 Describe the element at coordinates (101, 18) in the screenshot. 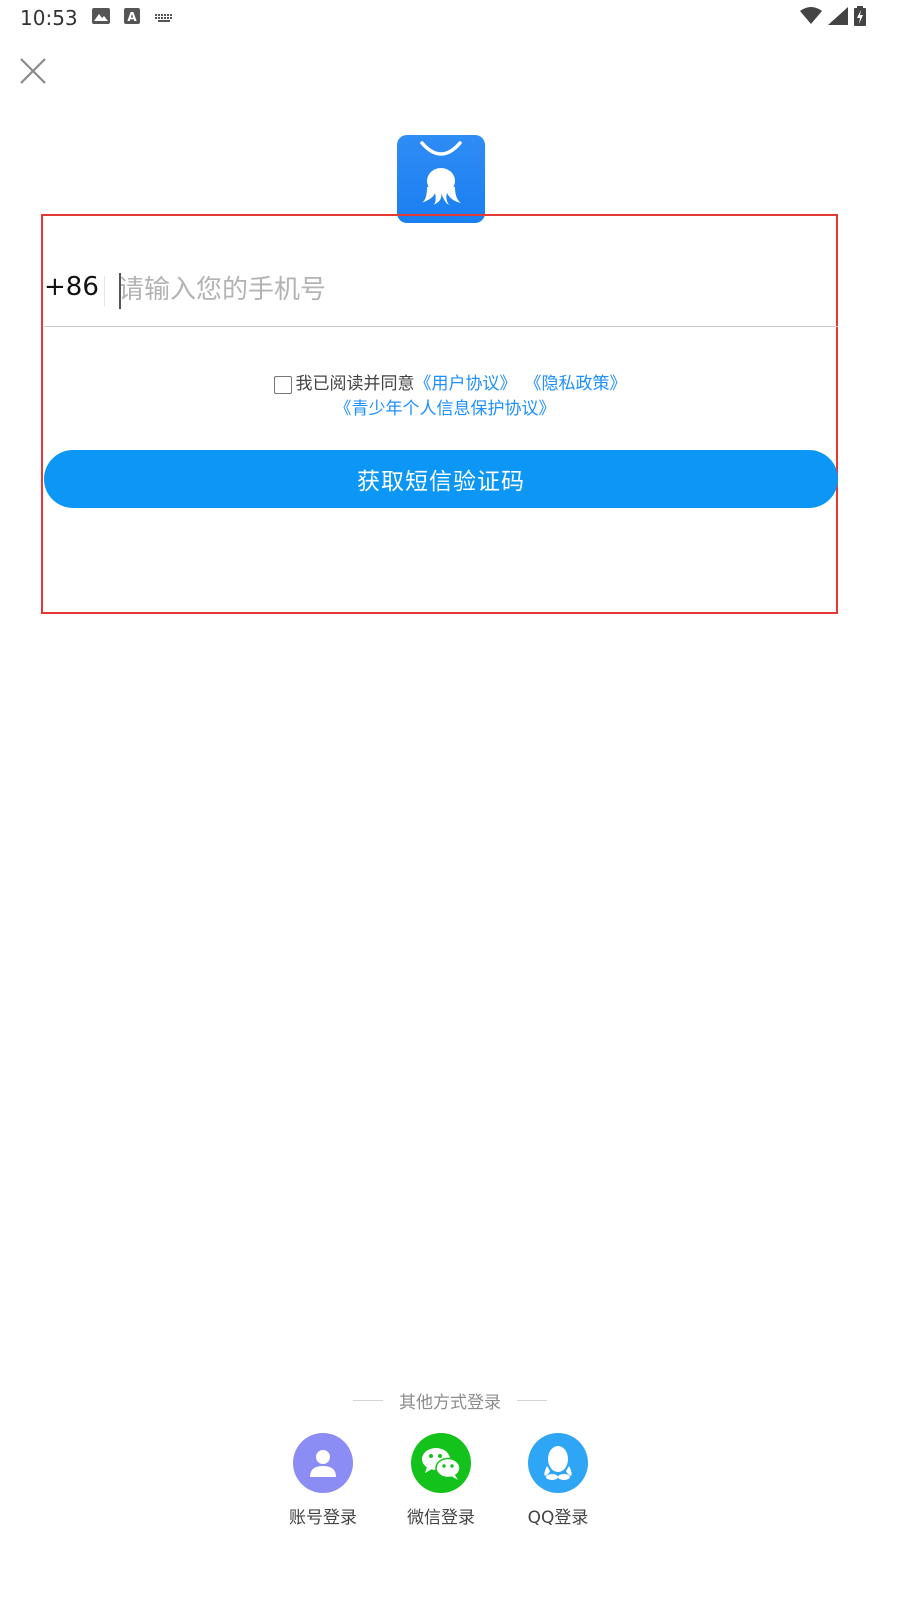

I see `image-icon` at that location.